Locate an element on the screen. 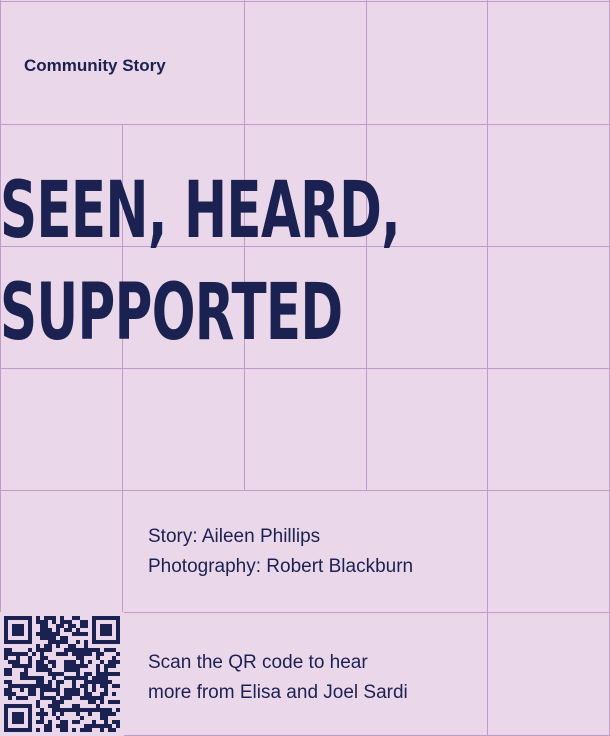 The width and height of the screenshot is (610, 736). qr-code-icon is located at coordinates (62, 674).